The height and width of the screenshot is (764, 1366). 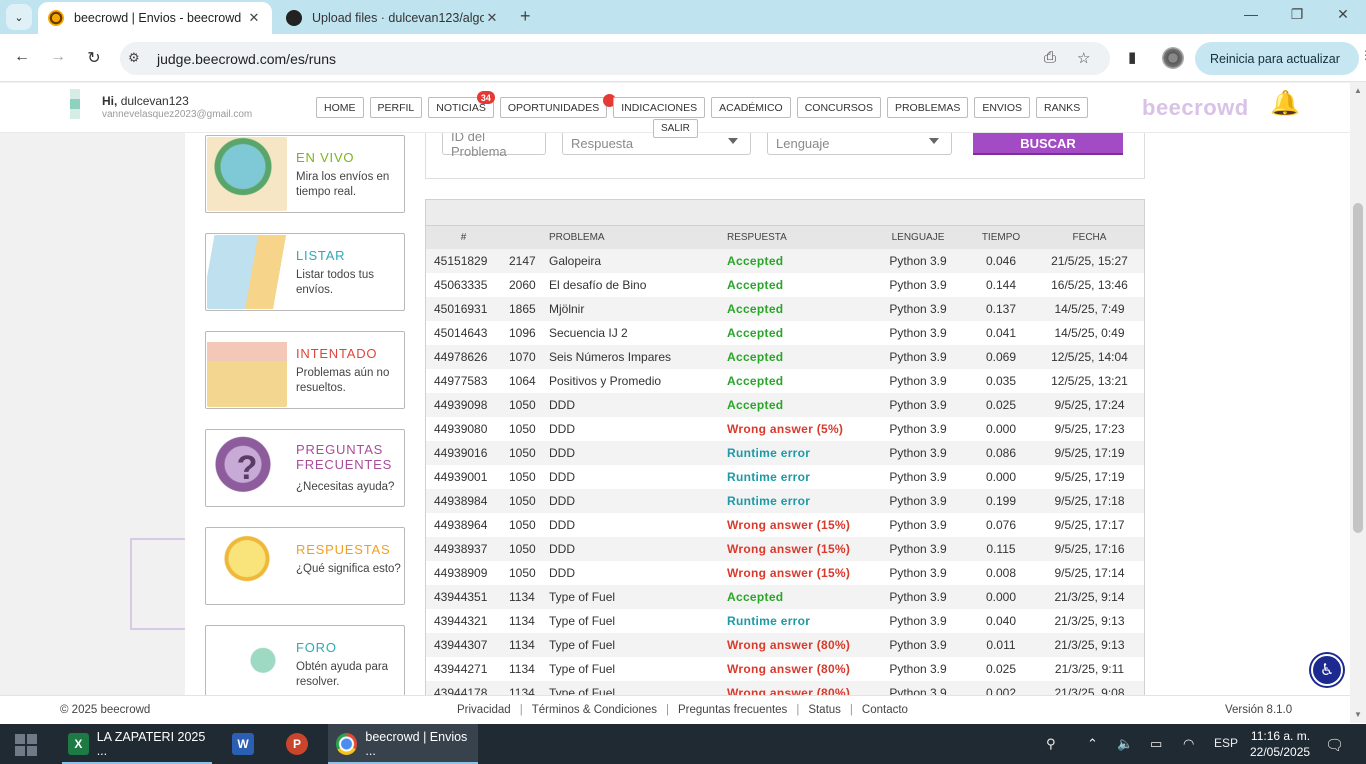 I want to click on footer-link-contacto: Contacto, so click(x=885, y=710).